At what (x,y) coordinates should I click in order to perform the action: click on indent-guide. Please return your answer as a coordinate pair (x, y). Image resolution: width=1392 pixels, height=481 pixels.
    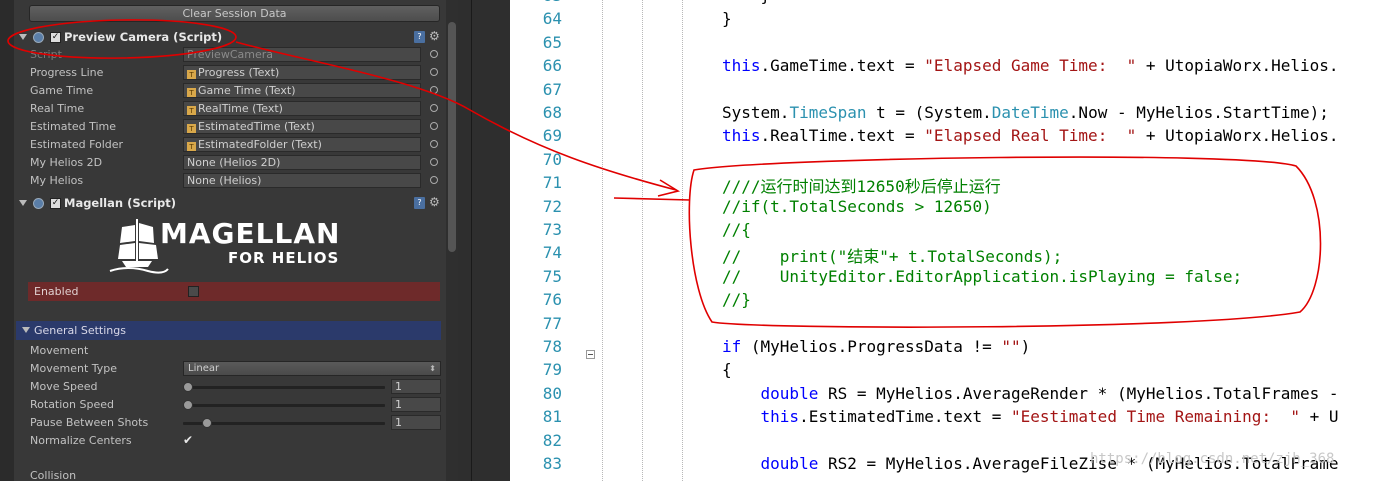
    Looking at the image, I should click on (602, 240).